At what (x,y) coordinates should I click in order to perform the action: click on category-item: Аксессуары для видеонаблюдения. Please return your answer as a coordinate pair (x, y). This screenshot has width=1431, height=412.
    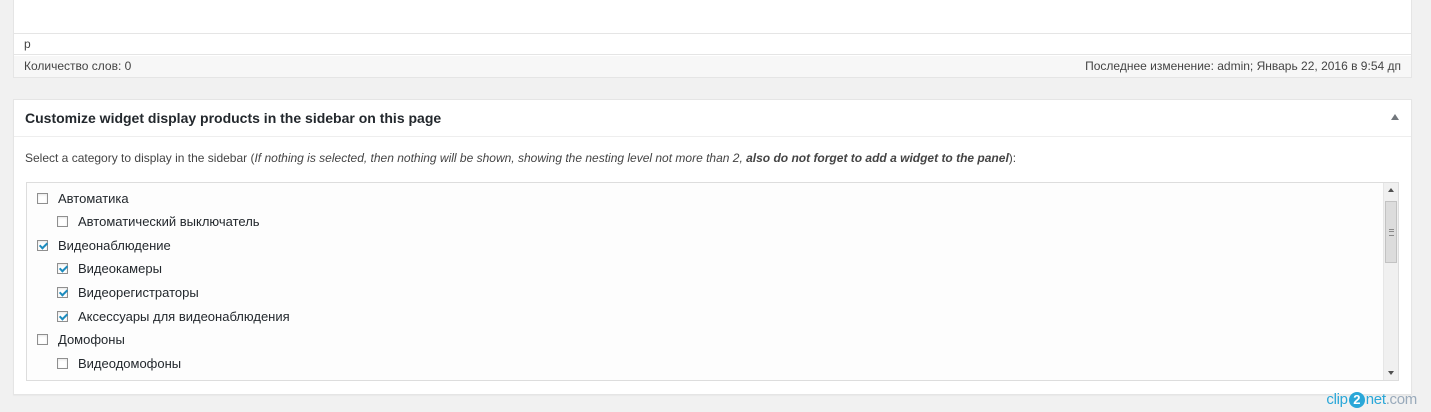
    Looking at the image, I should click on (173, 316).